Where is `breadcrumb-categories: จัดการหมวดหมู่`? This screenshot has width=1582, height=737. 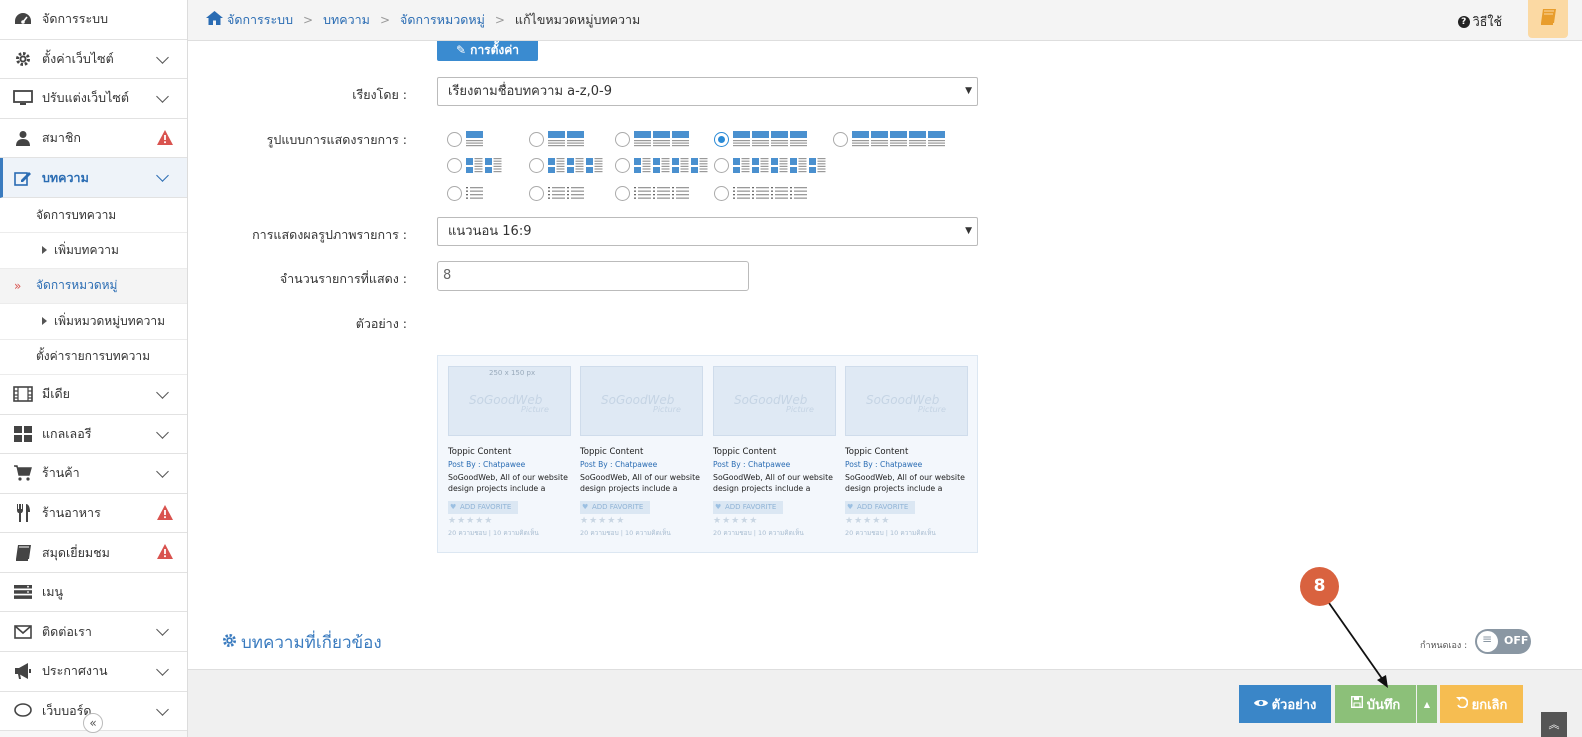
breadcrumb-categories: จัดการหมวดหมู่ is located at coordinates (442, 20).